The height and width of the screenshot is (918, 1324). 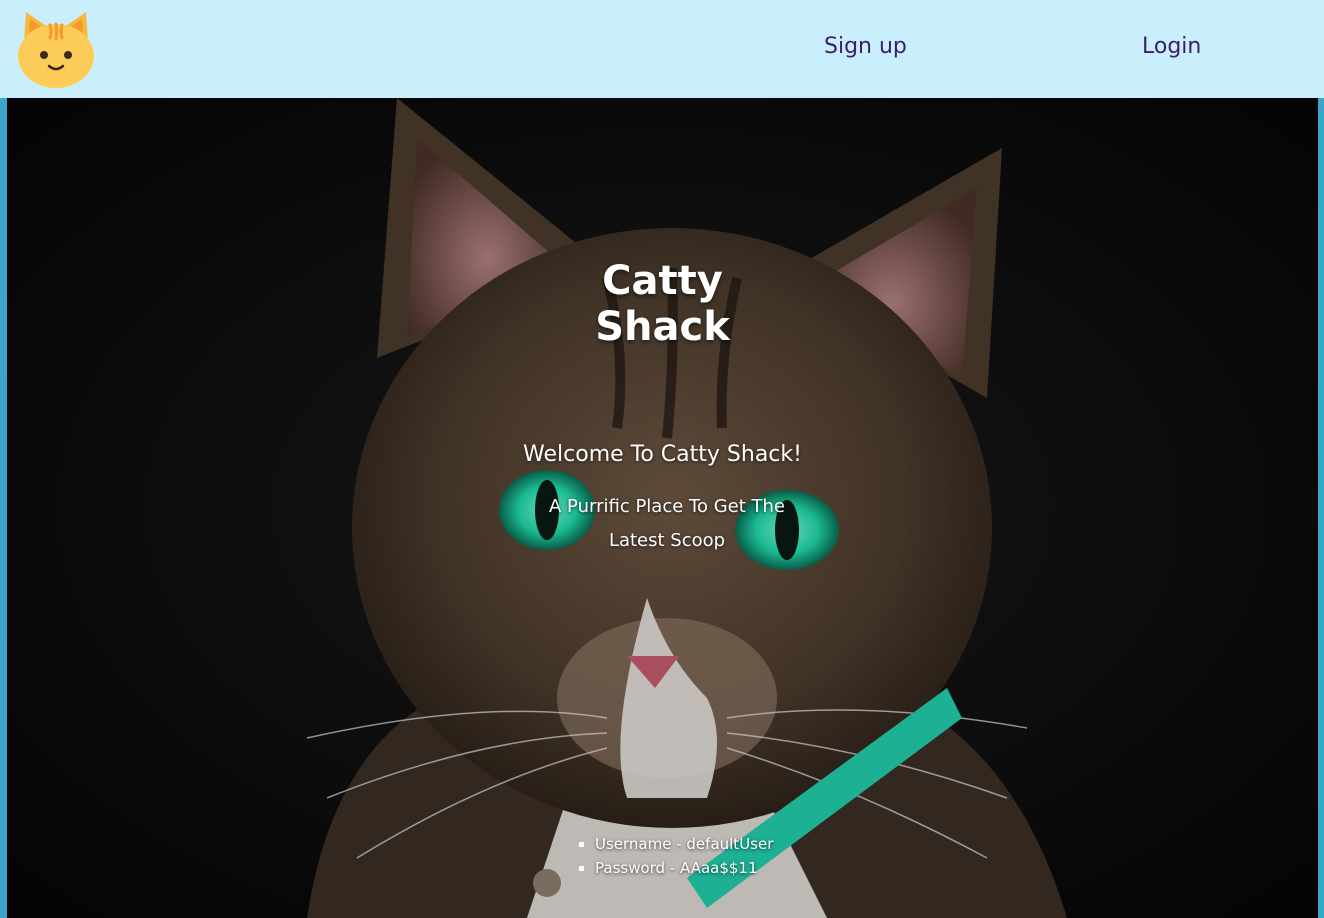 I want to click on tagline-text: A Purrific Place To Get The Latest Scoop, so click(x=667, y=523).